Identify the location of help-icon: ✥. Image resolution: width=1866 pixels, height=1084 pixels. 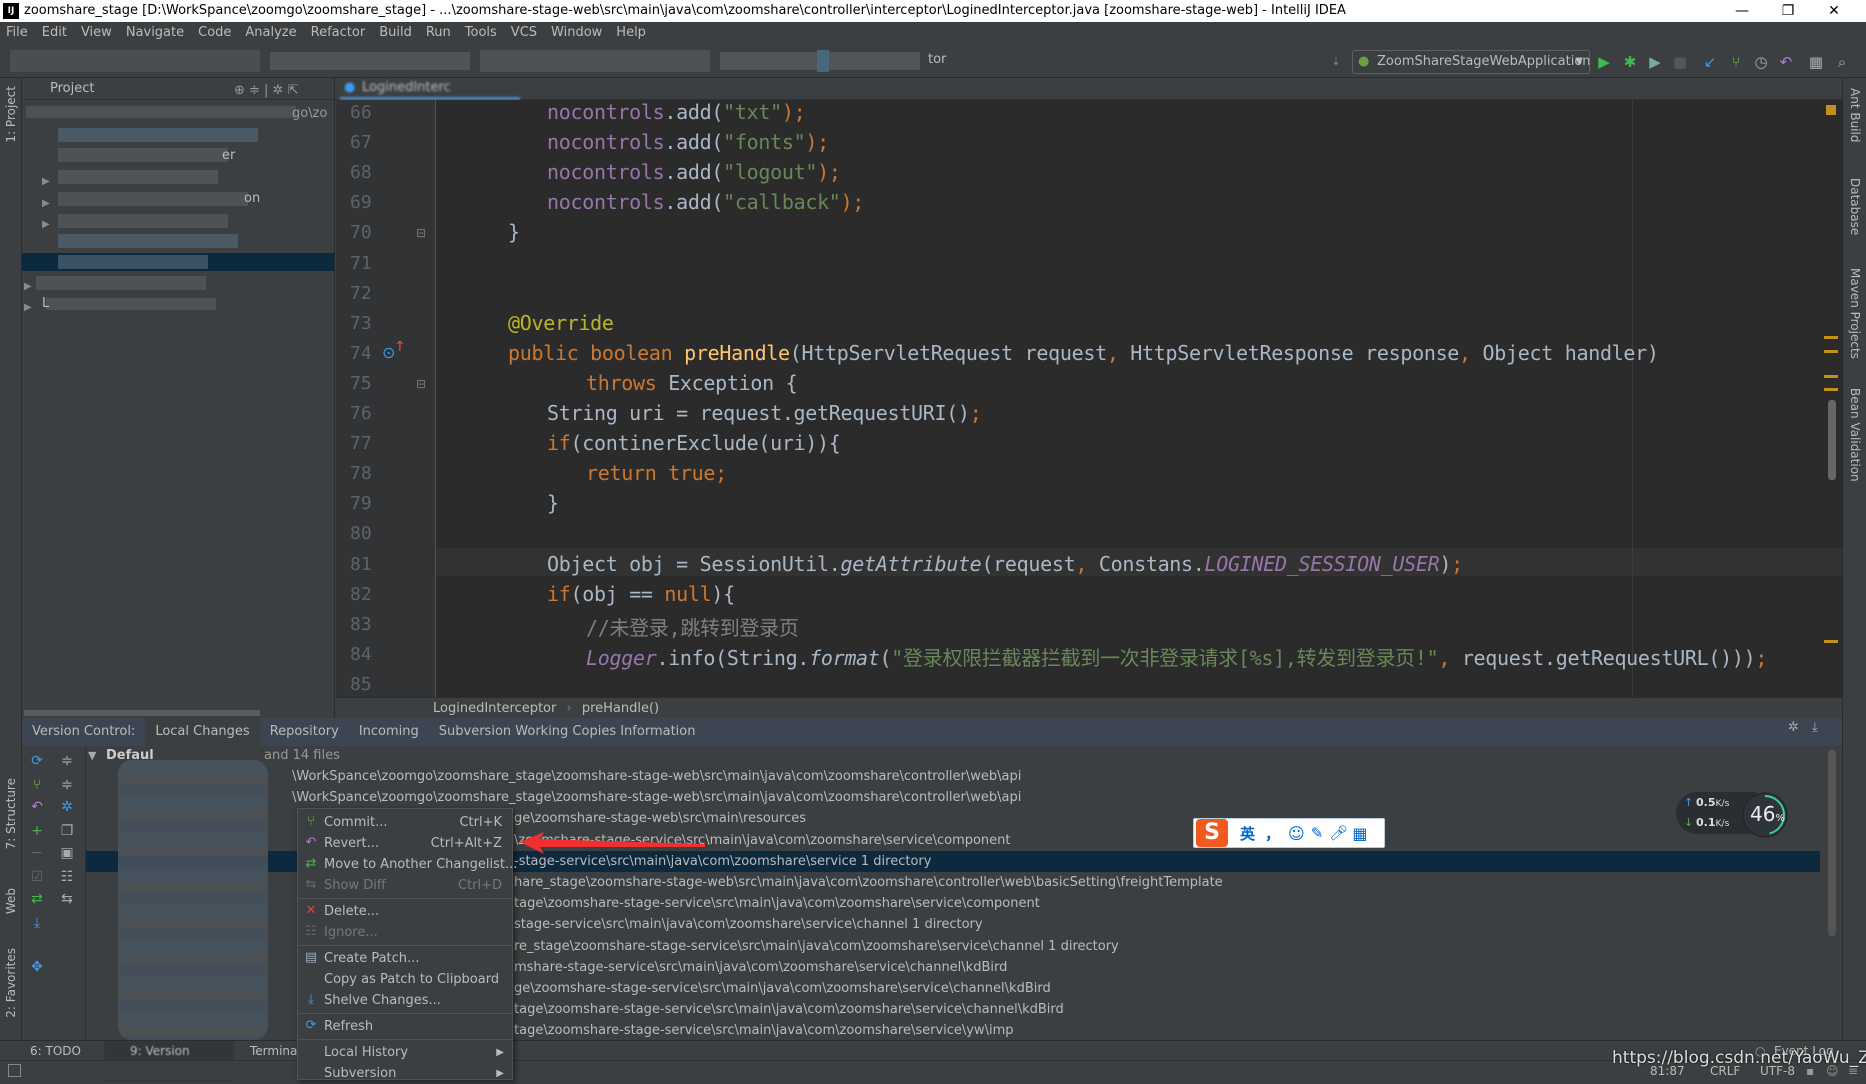
(37, 967).